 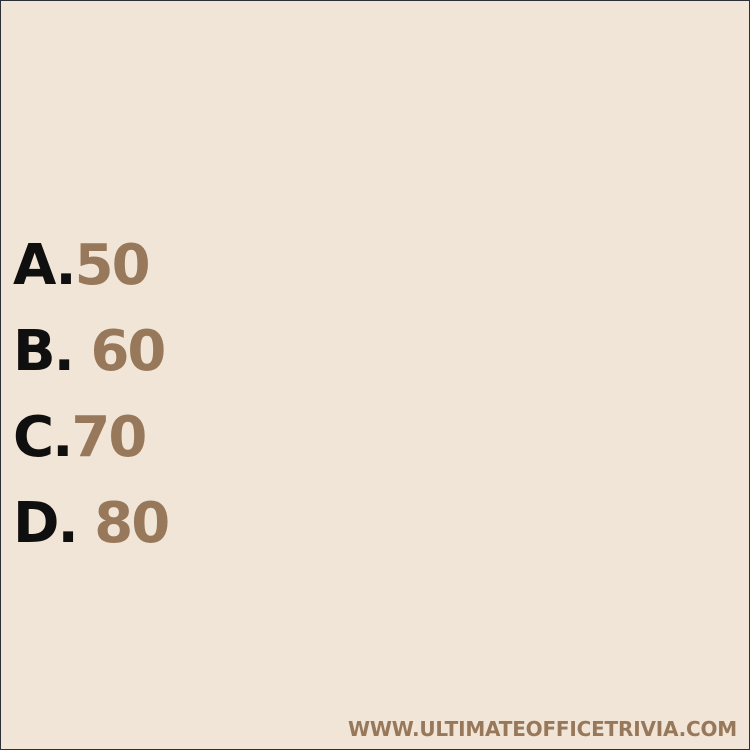 I want to click on answer-option-d: D. 80, so click(x=91, y=524).